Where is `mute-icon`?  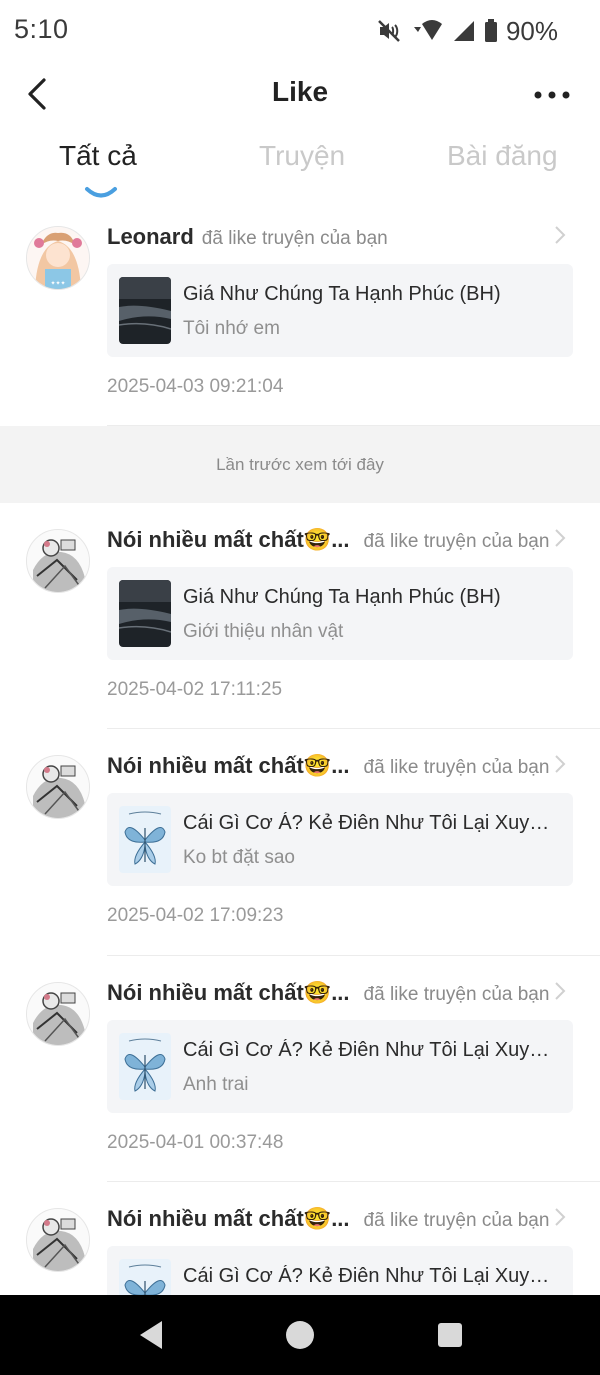 mute-icon is located at coordinates (389, 31).